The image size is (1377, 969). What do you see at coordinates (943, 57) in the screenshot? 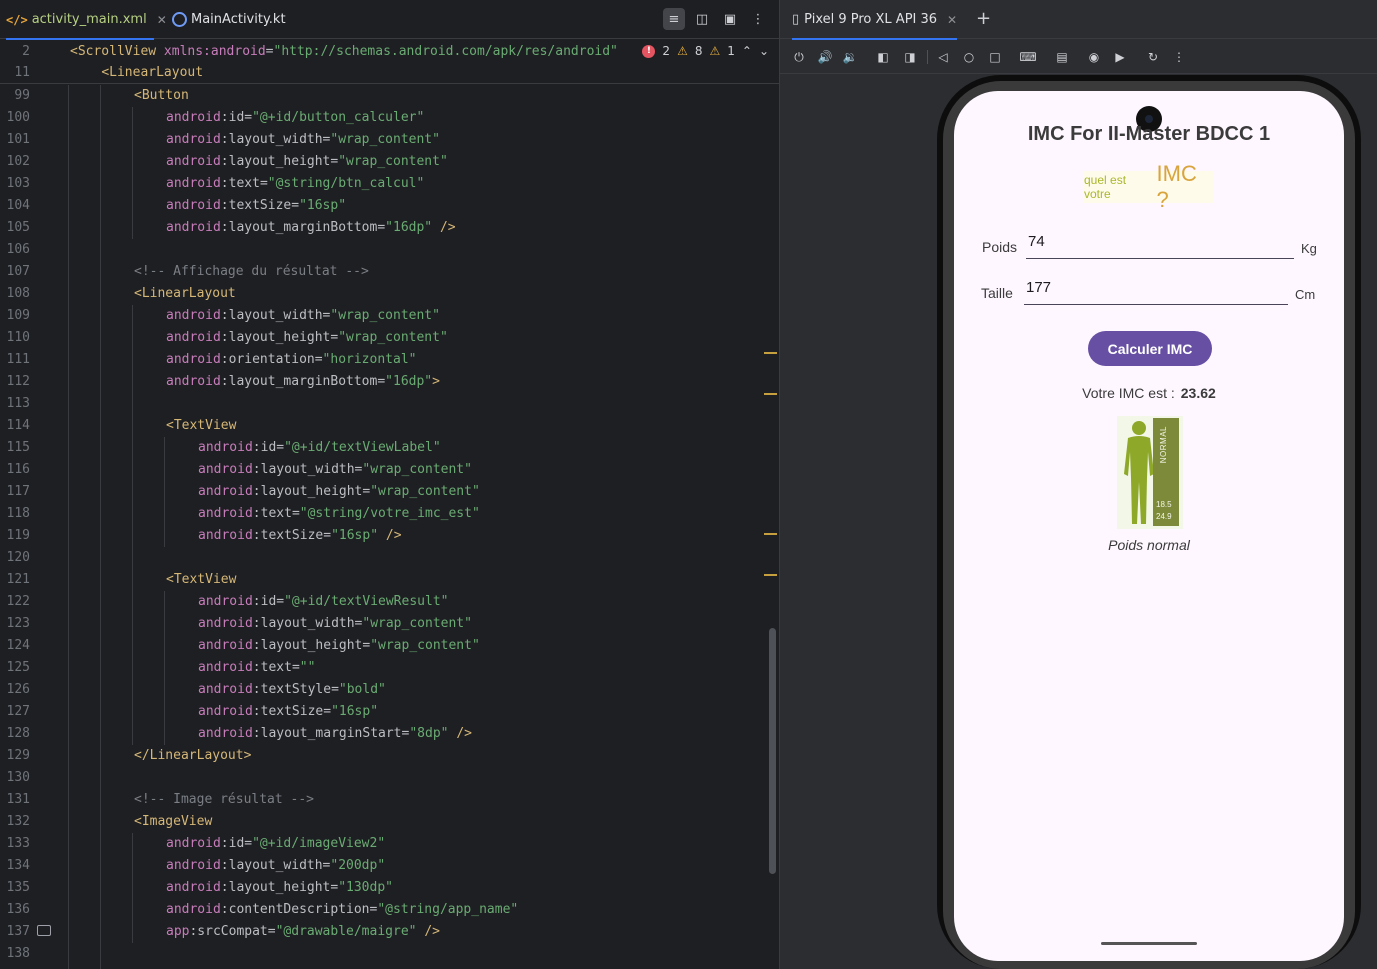
I see `back-icon: ◁` at bounding box center [943, 57].